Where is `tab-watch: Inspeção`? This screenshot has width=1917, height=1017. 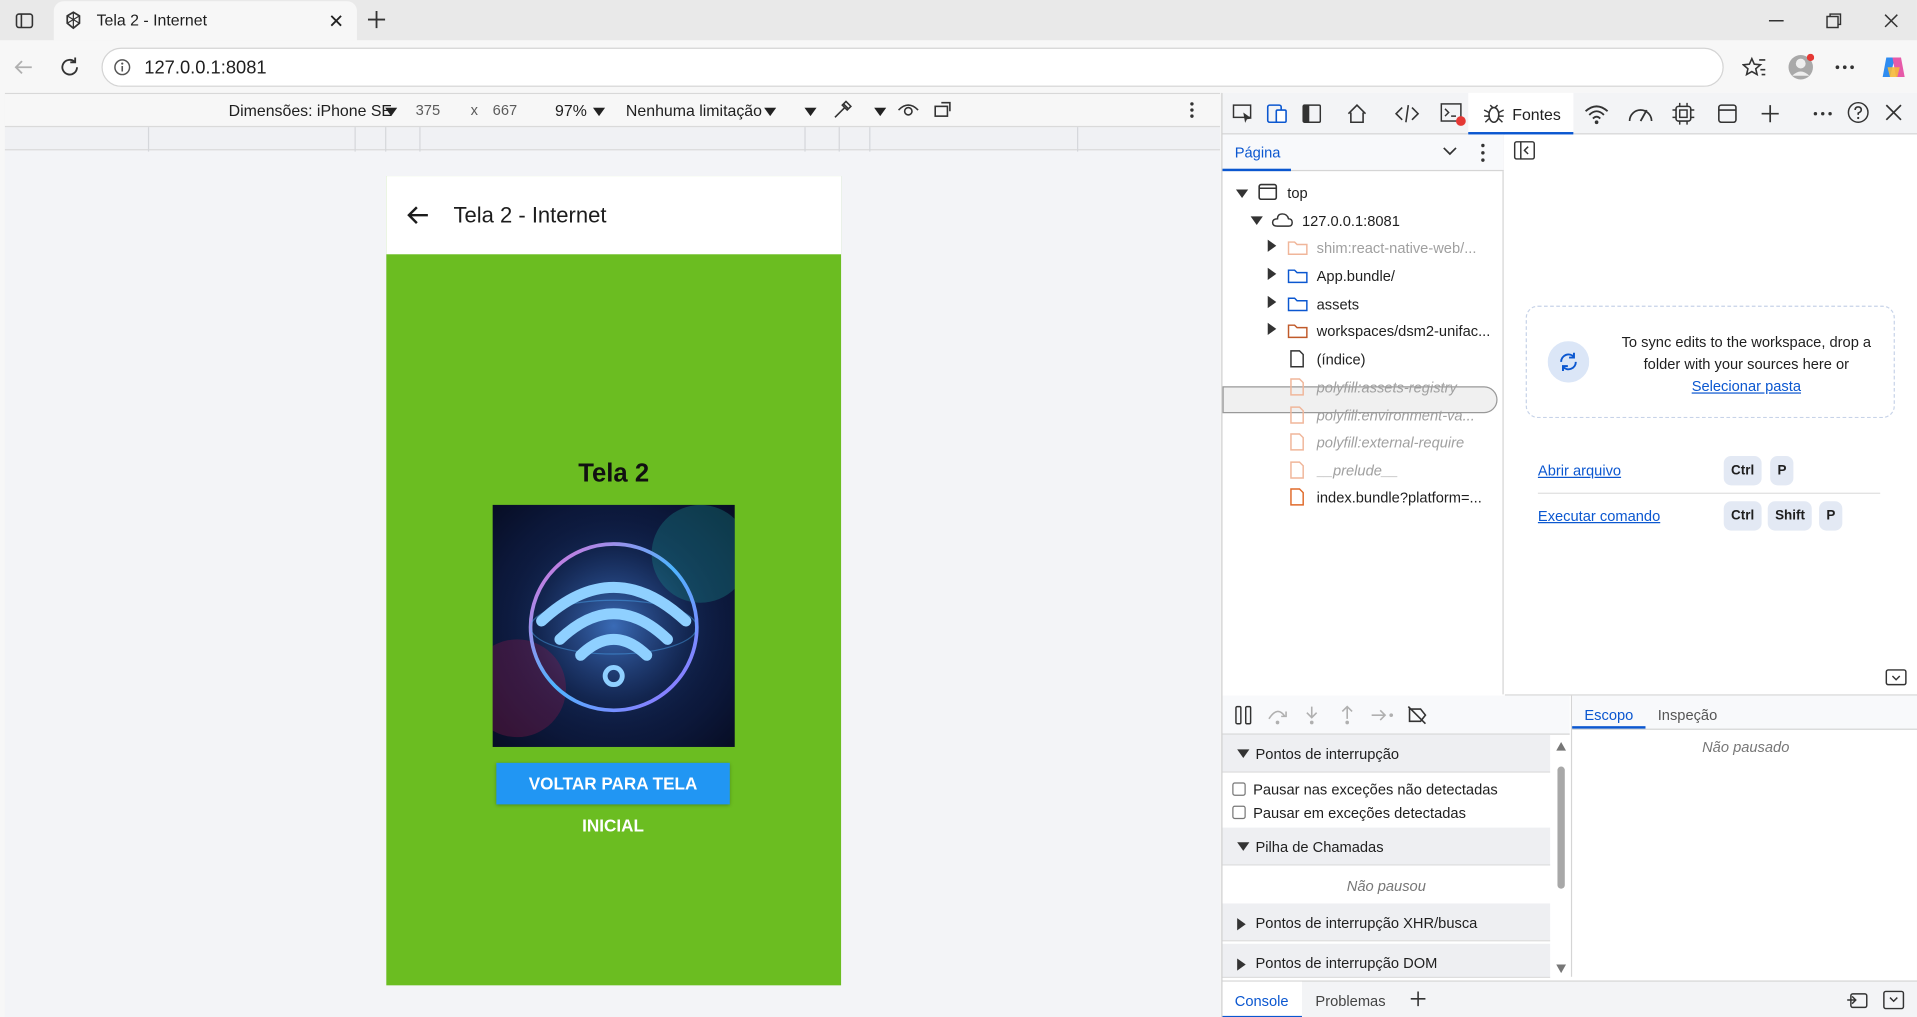 tab-watch: Inspeção is located at coordinates (1688, 715).